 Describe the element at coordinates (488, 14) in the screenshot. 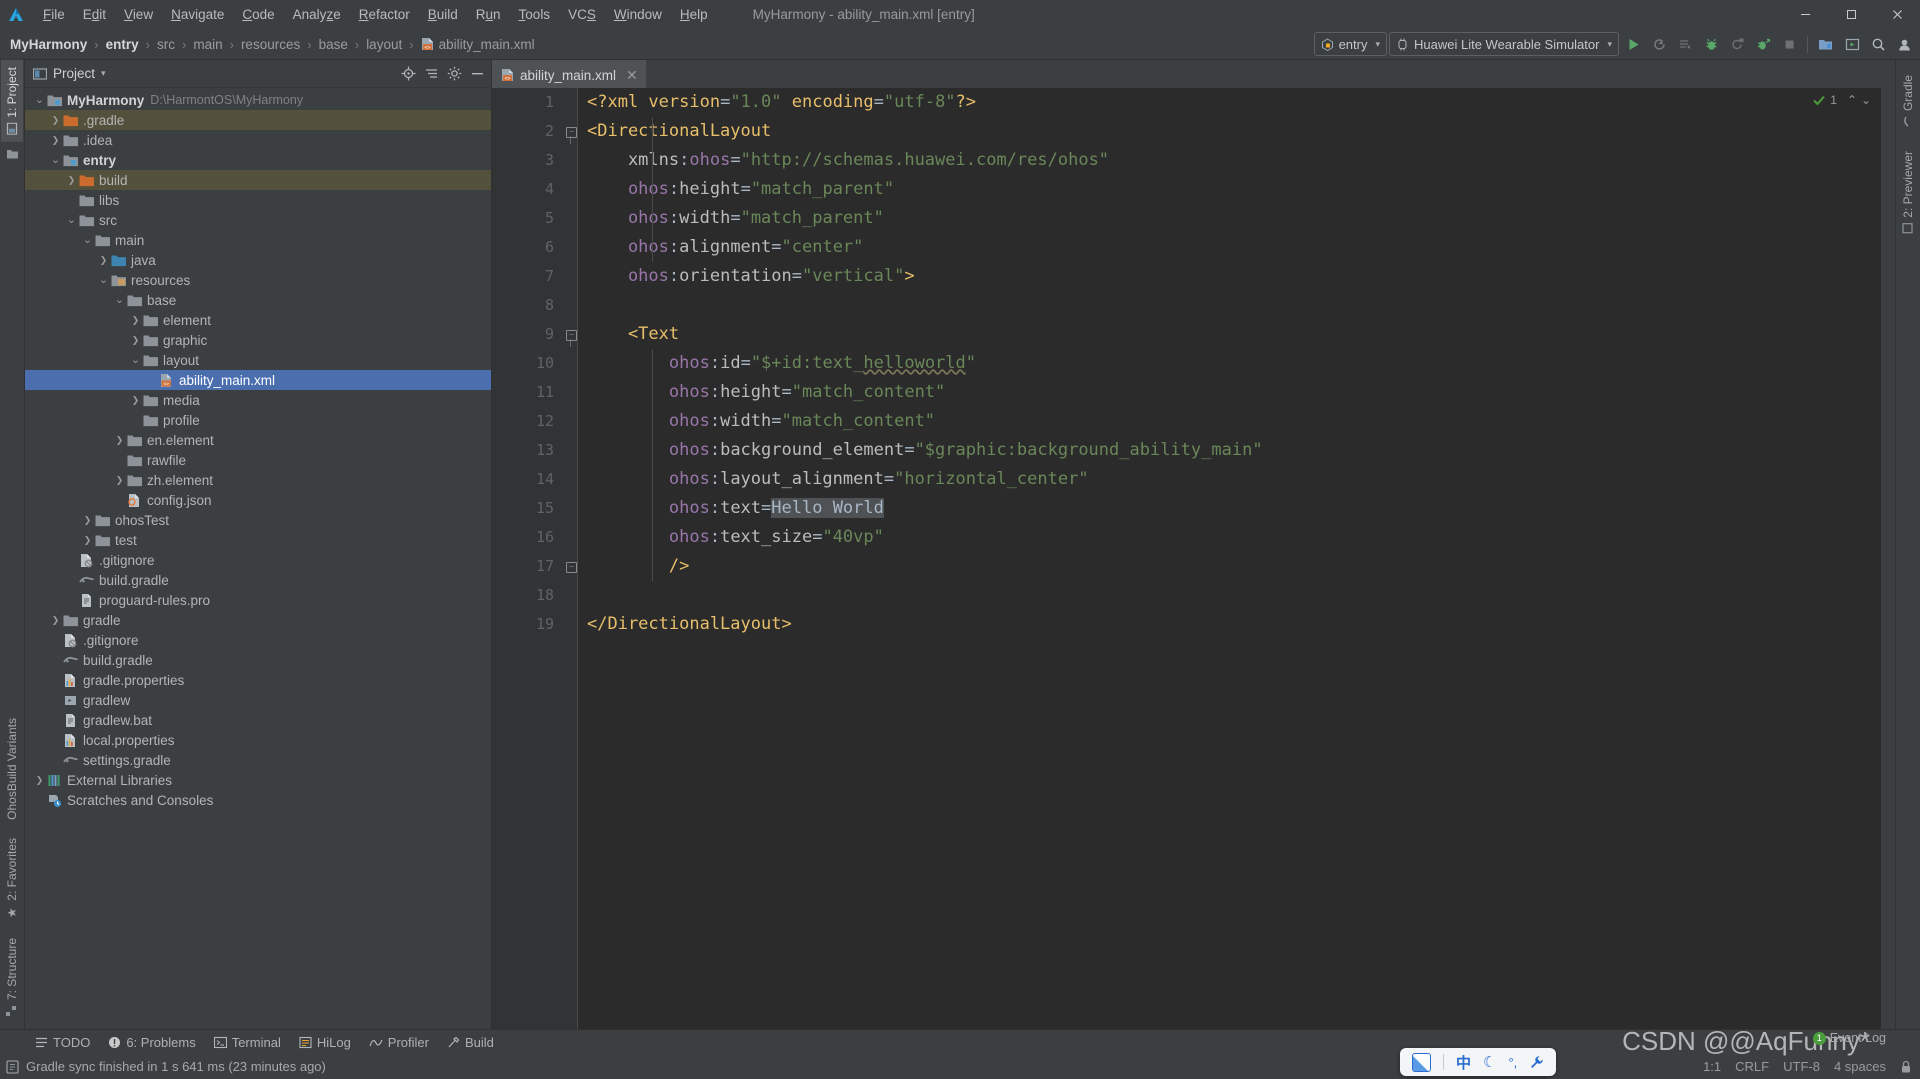

I see `menu-run: Run` at that location.